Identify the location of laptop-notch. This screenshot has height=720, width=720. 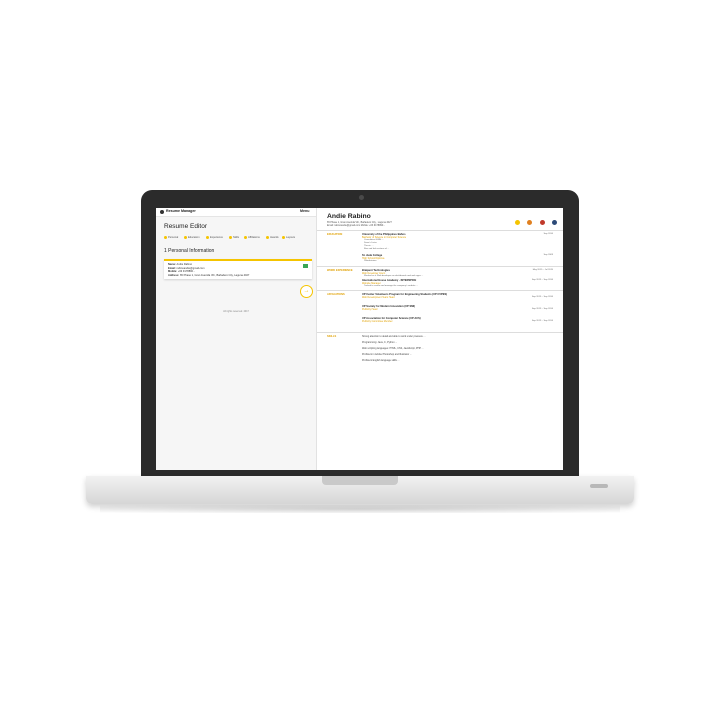
(360, 480).